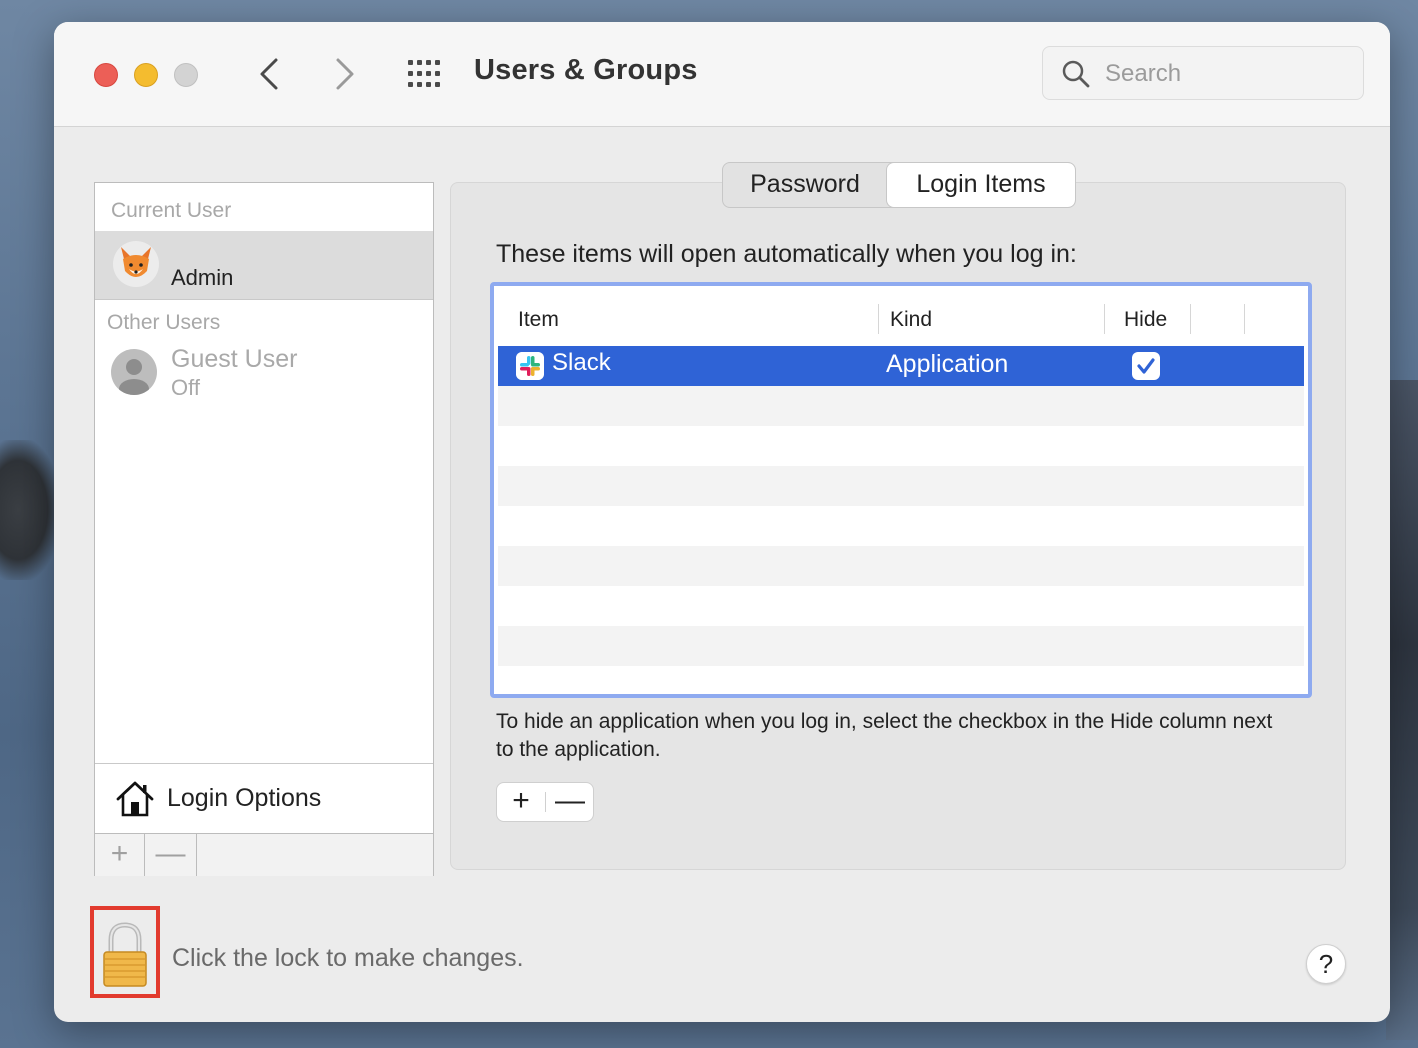 This screenshot has height=1048, width=1418. I want to click on chevron-right-icon, so click(345, 74).